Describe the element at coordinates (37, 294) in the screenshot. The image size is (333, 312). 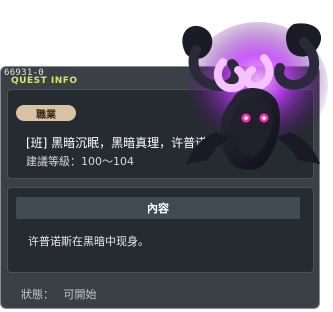
I see `status-label: 狀態：` at that location.